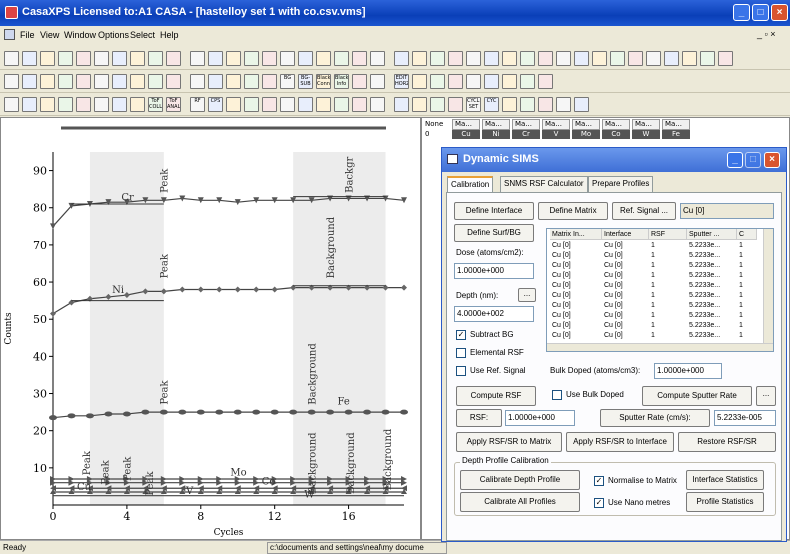  Describe the element at coordinates (155, 104) in the screenshot. I see `tb3-button-8: ToF COLL` at that location.